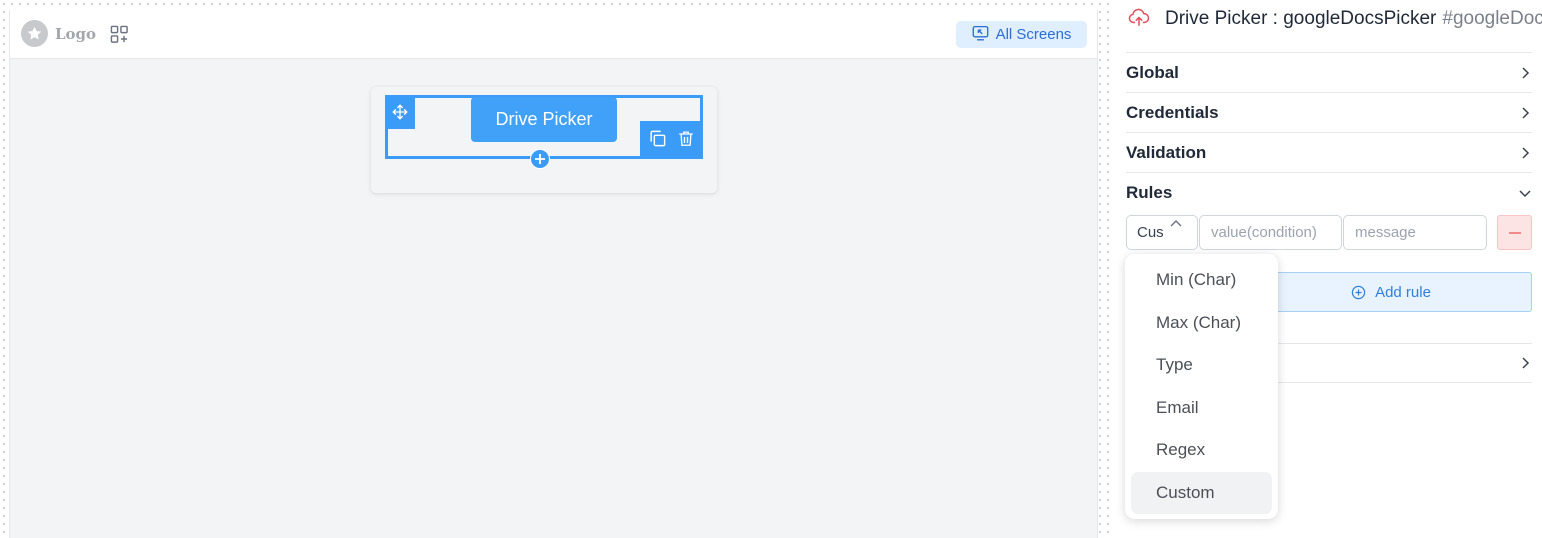 This screenshot has height=538, width=1542. I want to click on section-validation: Validation, so click(1329, 152).